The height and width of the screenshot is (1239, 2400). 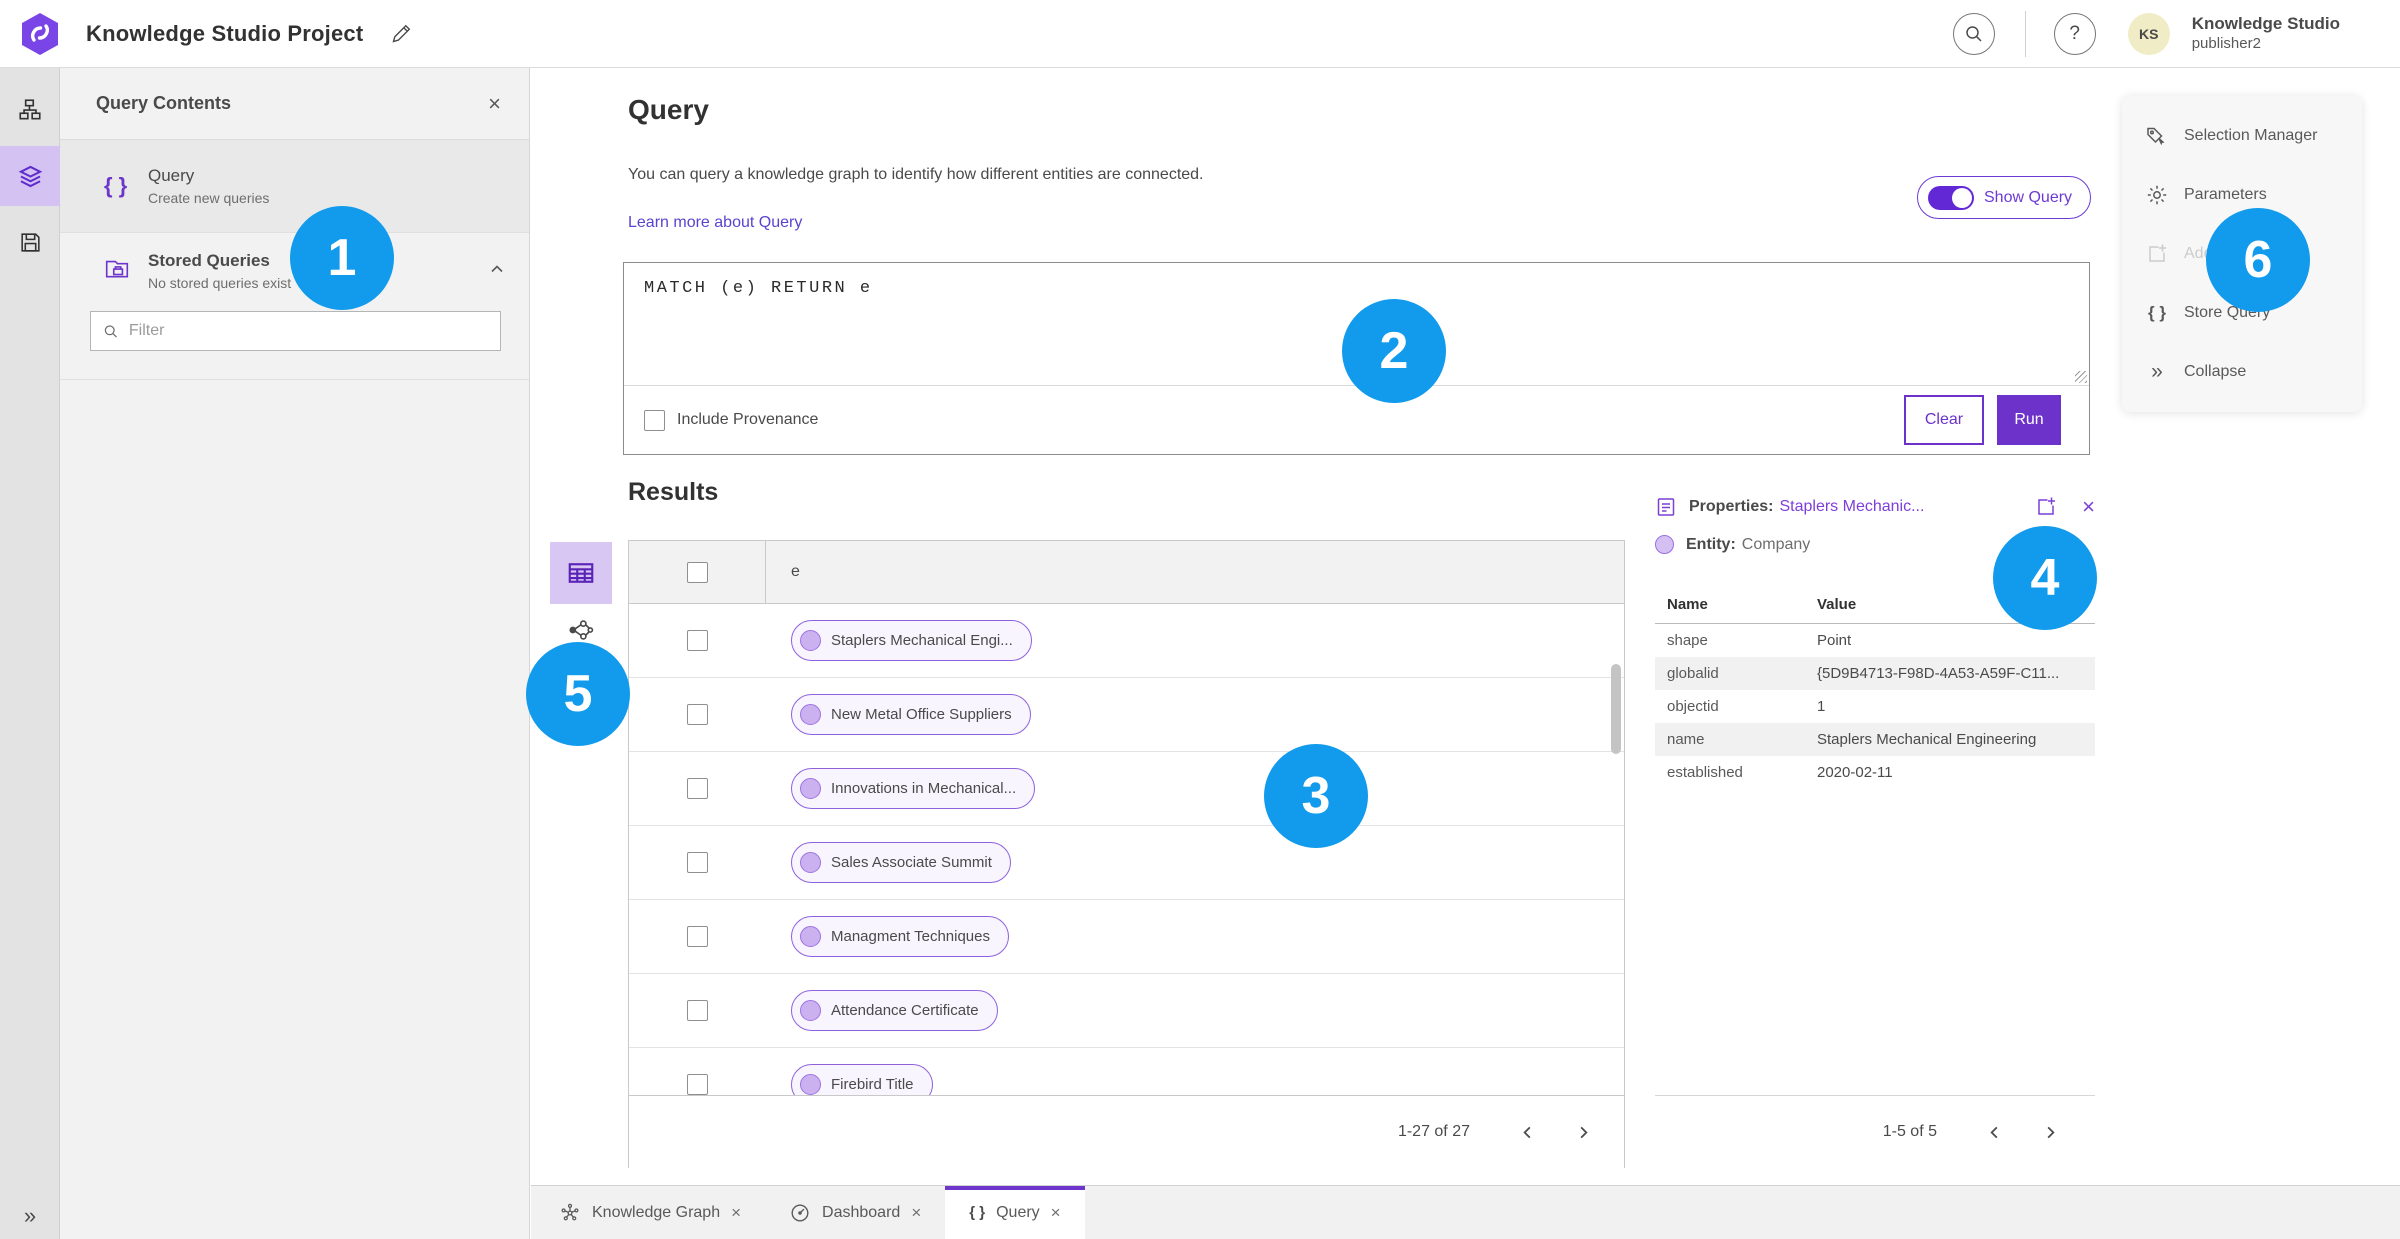 I want to click on search-button, so click(x=1973, y=33).